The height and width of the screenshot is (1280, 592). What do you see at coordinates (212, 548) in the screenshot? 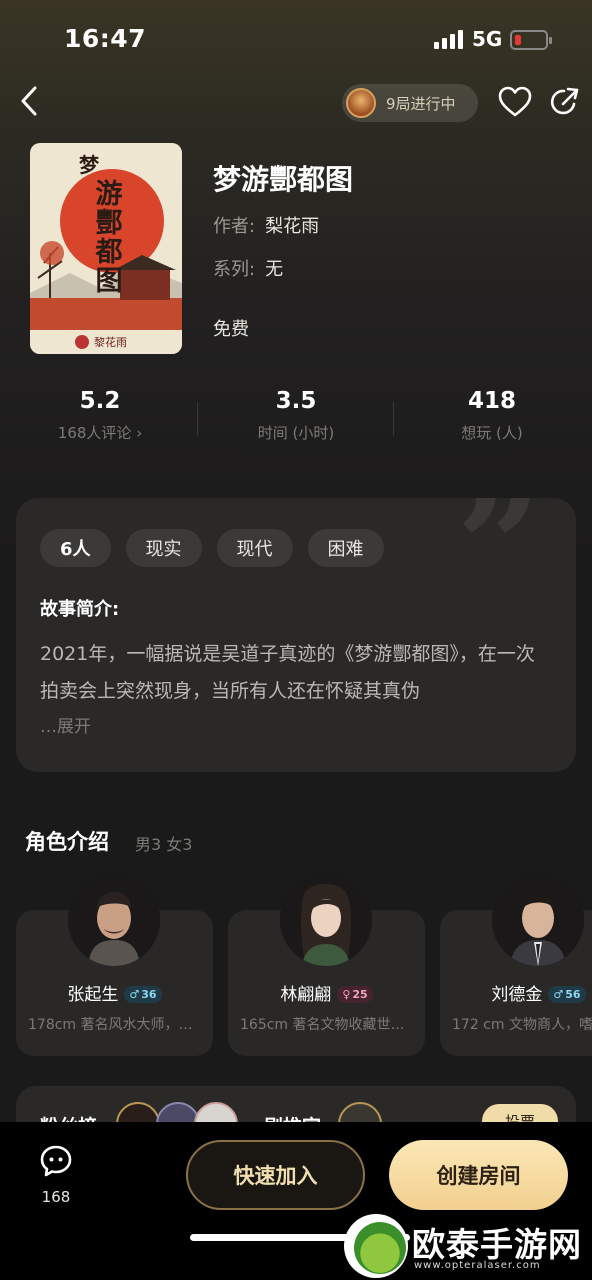
I see `tag-list: 6人 现实 现代 困难` at bounding box center [212, 548].